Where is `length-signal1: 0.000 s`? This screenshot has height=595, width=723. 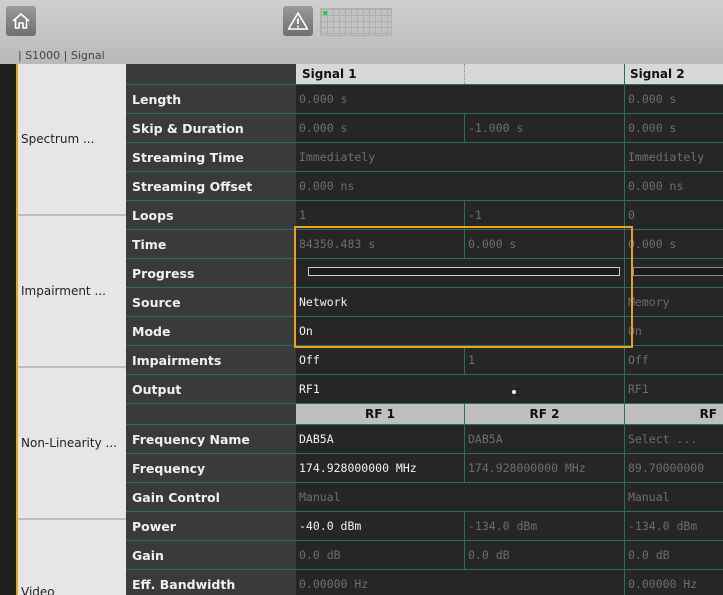
length-signal1: 0.000 s is located at coordinates (460, 99).